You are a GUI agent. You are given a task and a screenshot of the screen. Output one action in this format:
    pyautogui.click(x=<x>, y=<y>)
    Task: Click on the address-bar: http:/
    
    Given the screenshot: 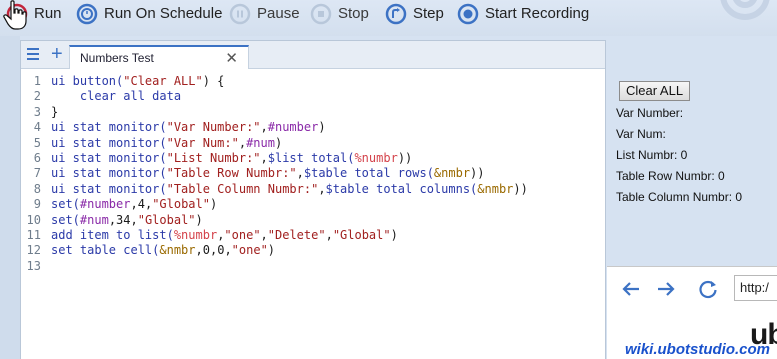 What is the action you would take?
    pyautogui.click(x=755, y=288)
    